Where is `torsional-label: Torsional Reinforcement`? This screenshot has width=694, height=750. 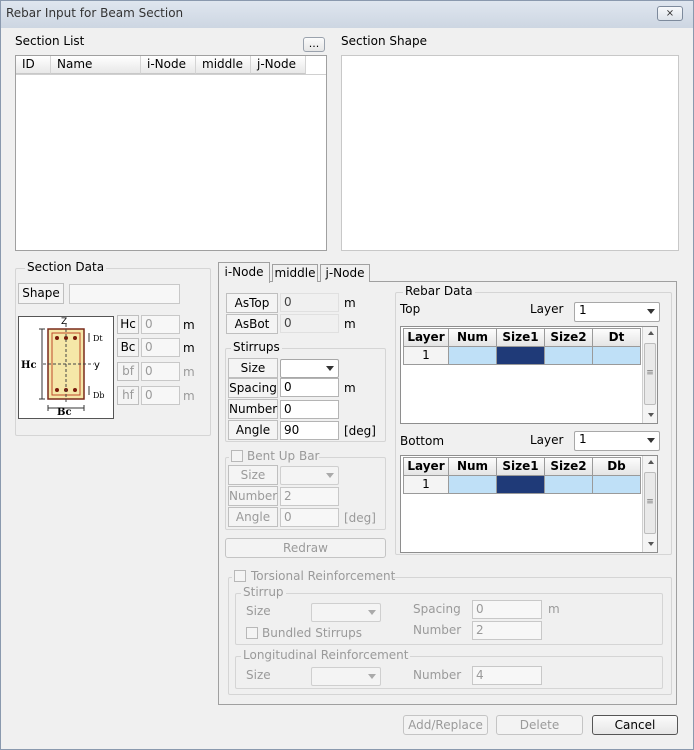 torsional-label: Torsional Reinforcement is located at coordinates (323, 576).